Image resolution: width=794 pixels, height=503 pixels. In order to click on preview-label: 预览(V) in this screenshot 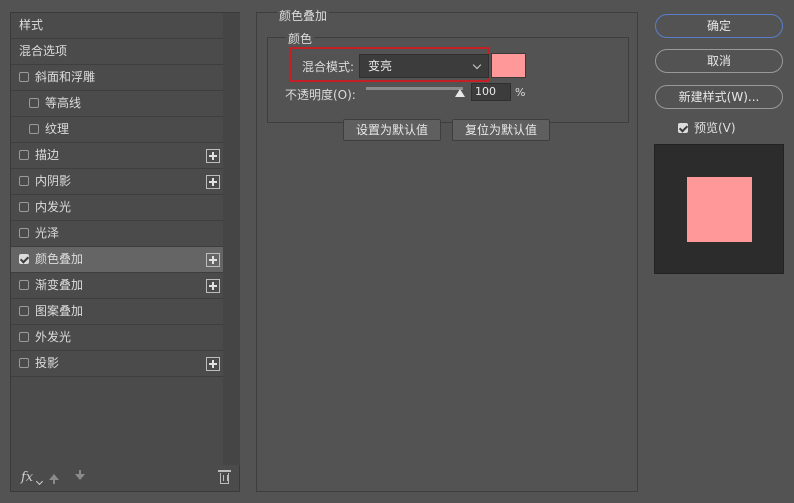, I will do `click(715, 128)`.